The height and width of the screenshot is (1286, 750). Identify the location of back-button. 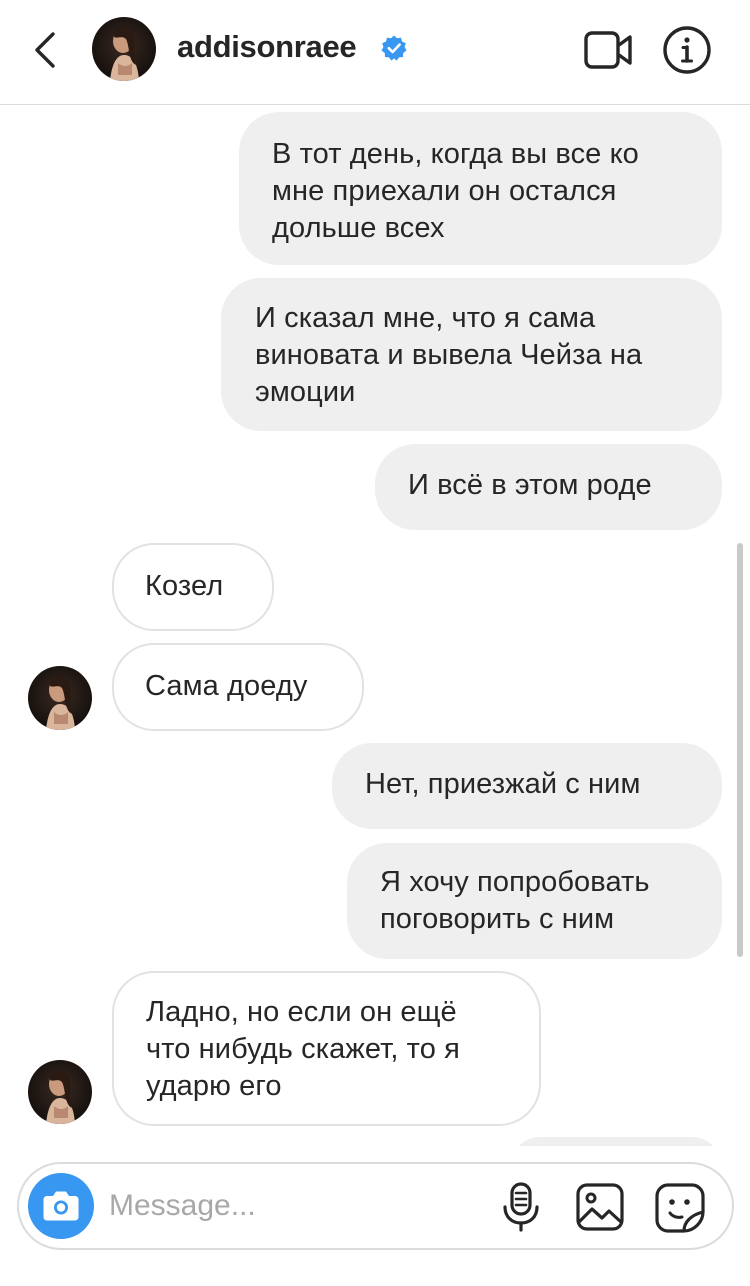
(46, 50).